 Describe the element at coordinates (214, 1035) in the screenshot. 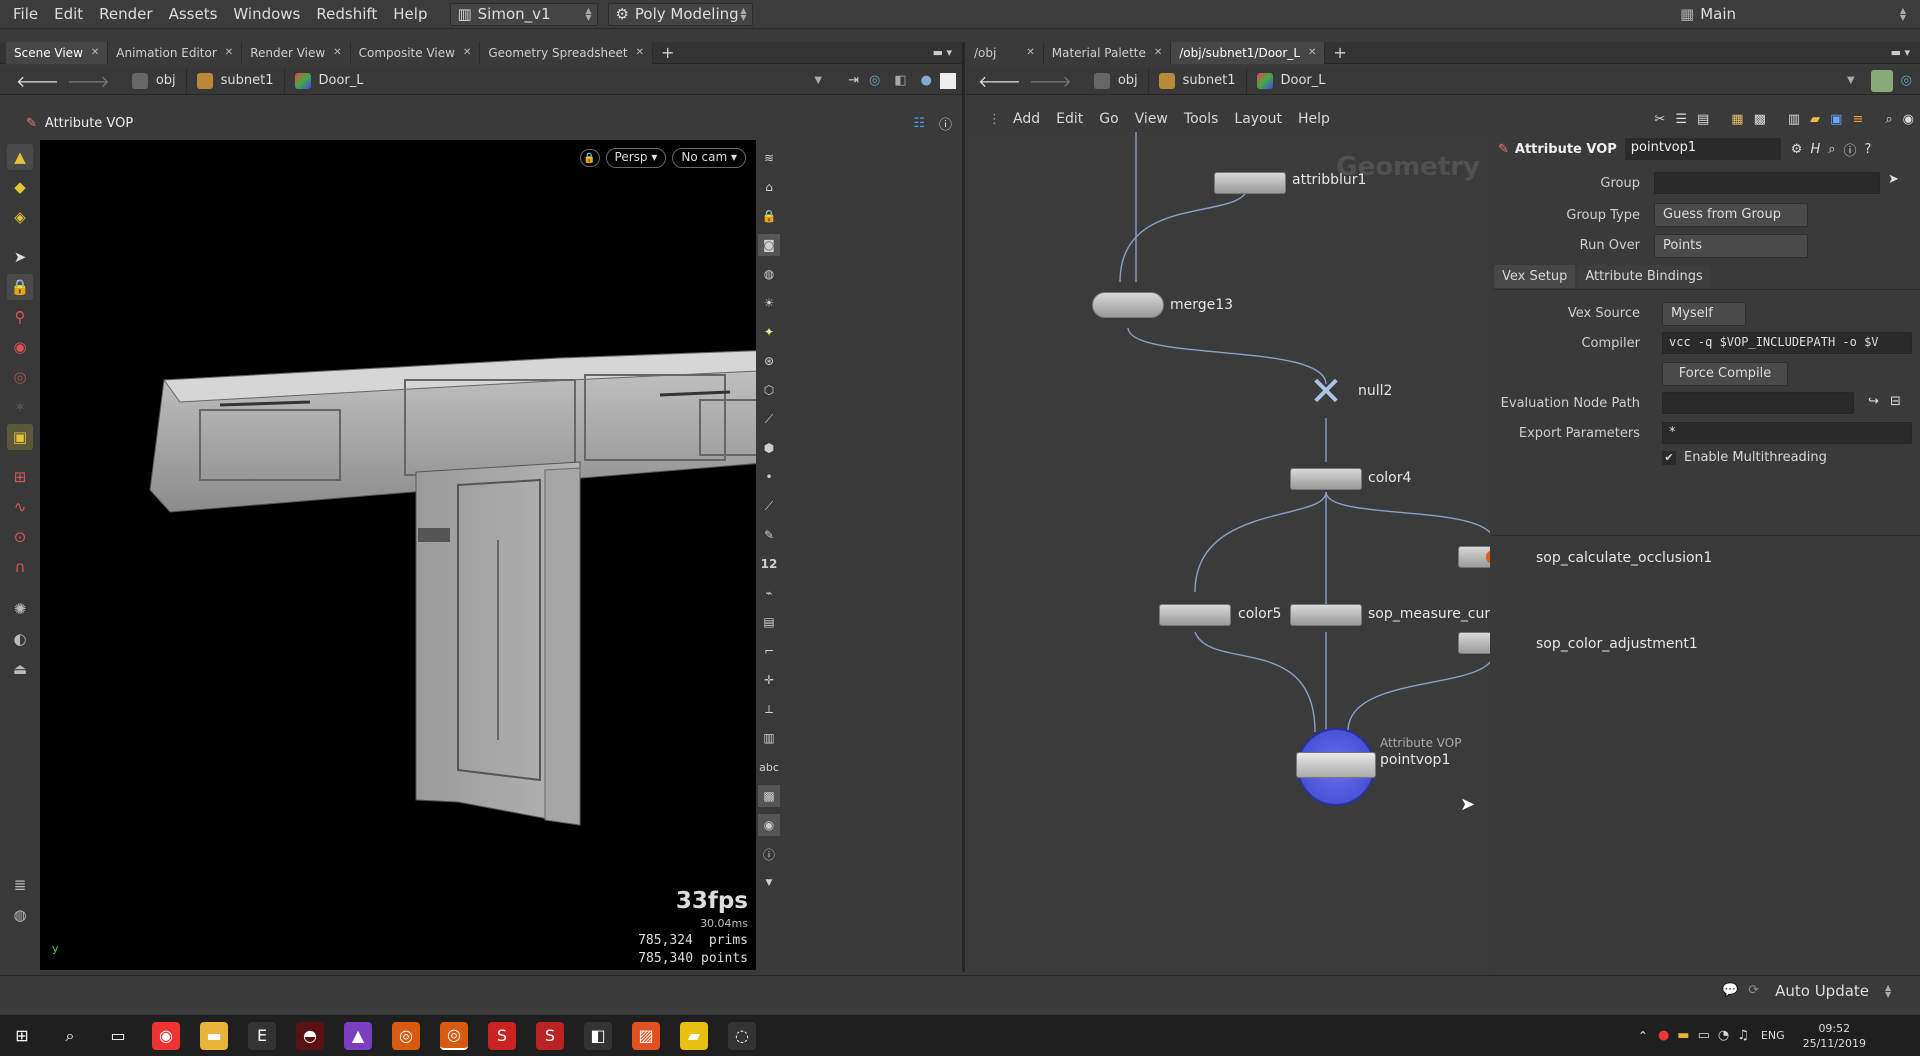

I see `folder-icon: ▬` at that location.